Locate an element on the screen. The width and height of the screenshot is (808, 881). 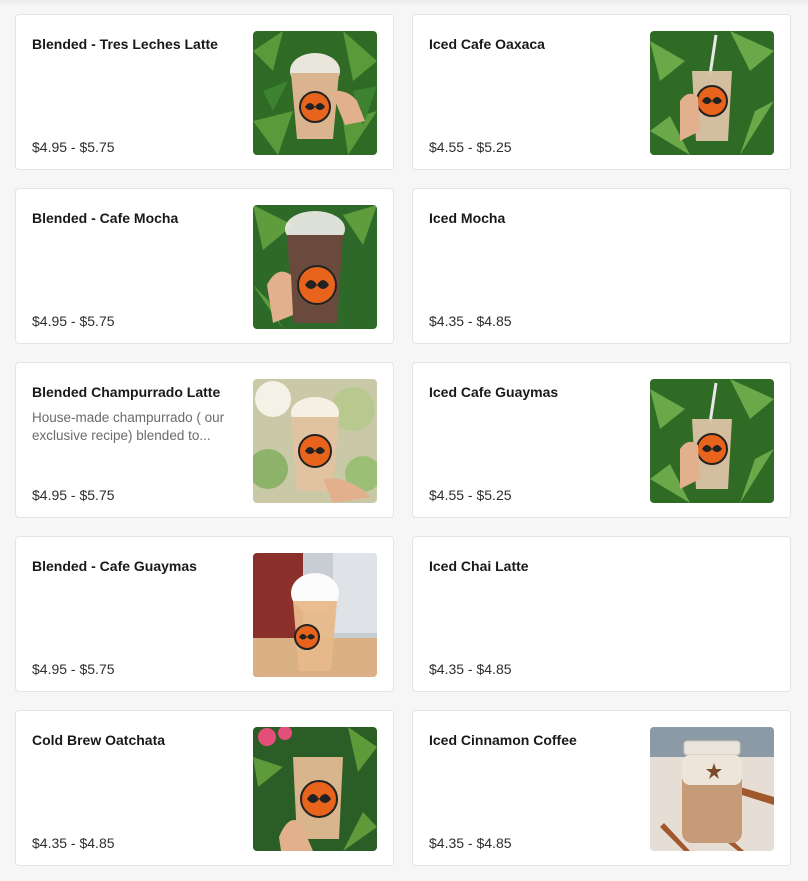
item-name: Blended - Tres Leches Latte is located at coordinates (125, 44).